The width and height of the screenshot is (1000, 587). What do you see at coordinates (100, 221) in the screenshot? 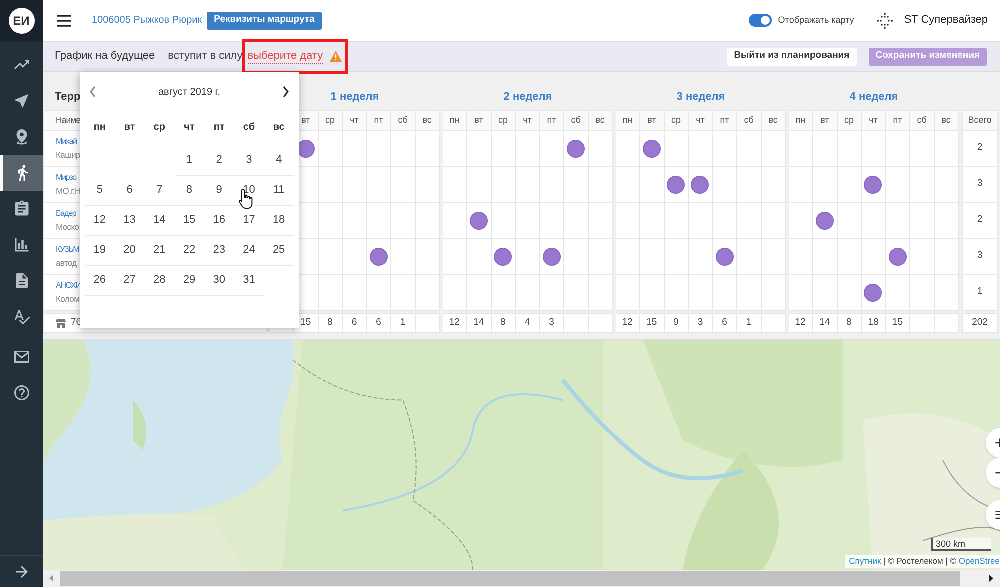
I see `calendar-day: 12` at bounding box center [100, 221].